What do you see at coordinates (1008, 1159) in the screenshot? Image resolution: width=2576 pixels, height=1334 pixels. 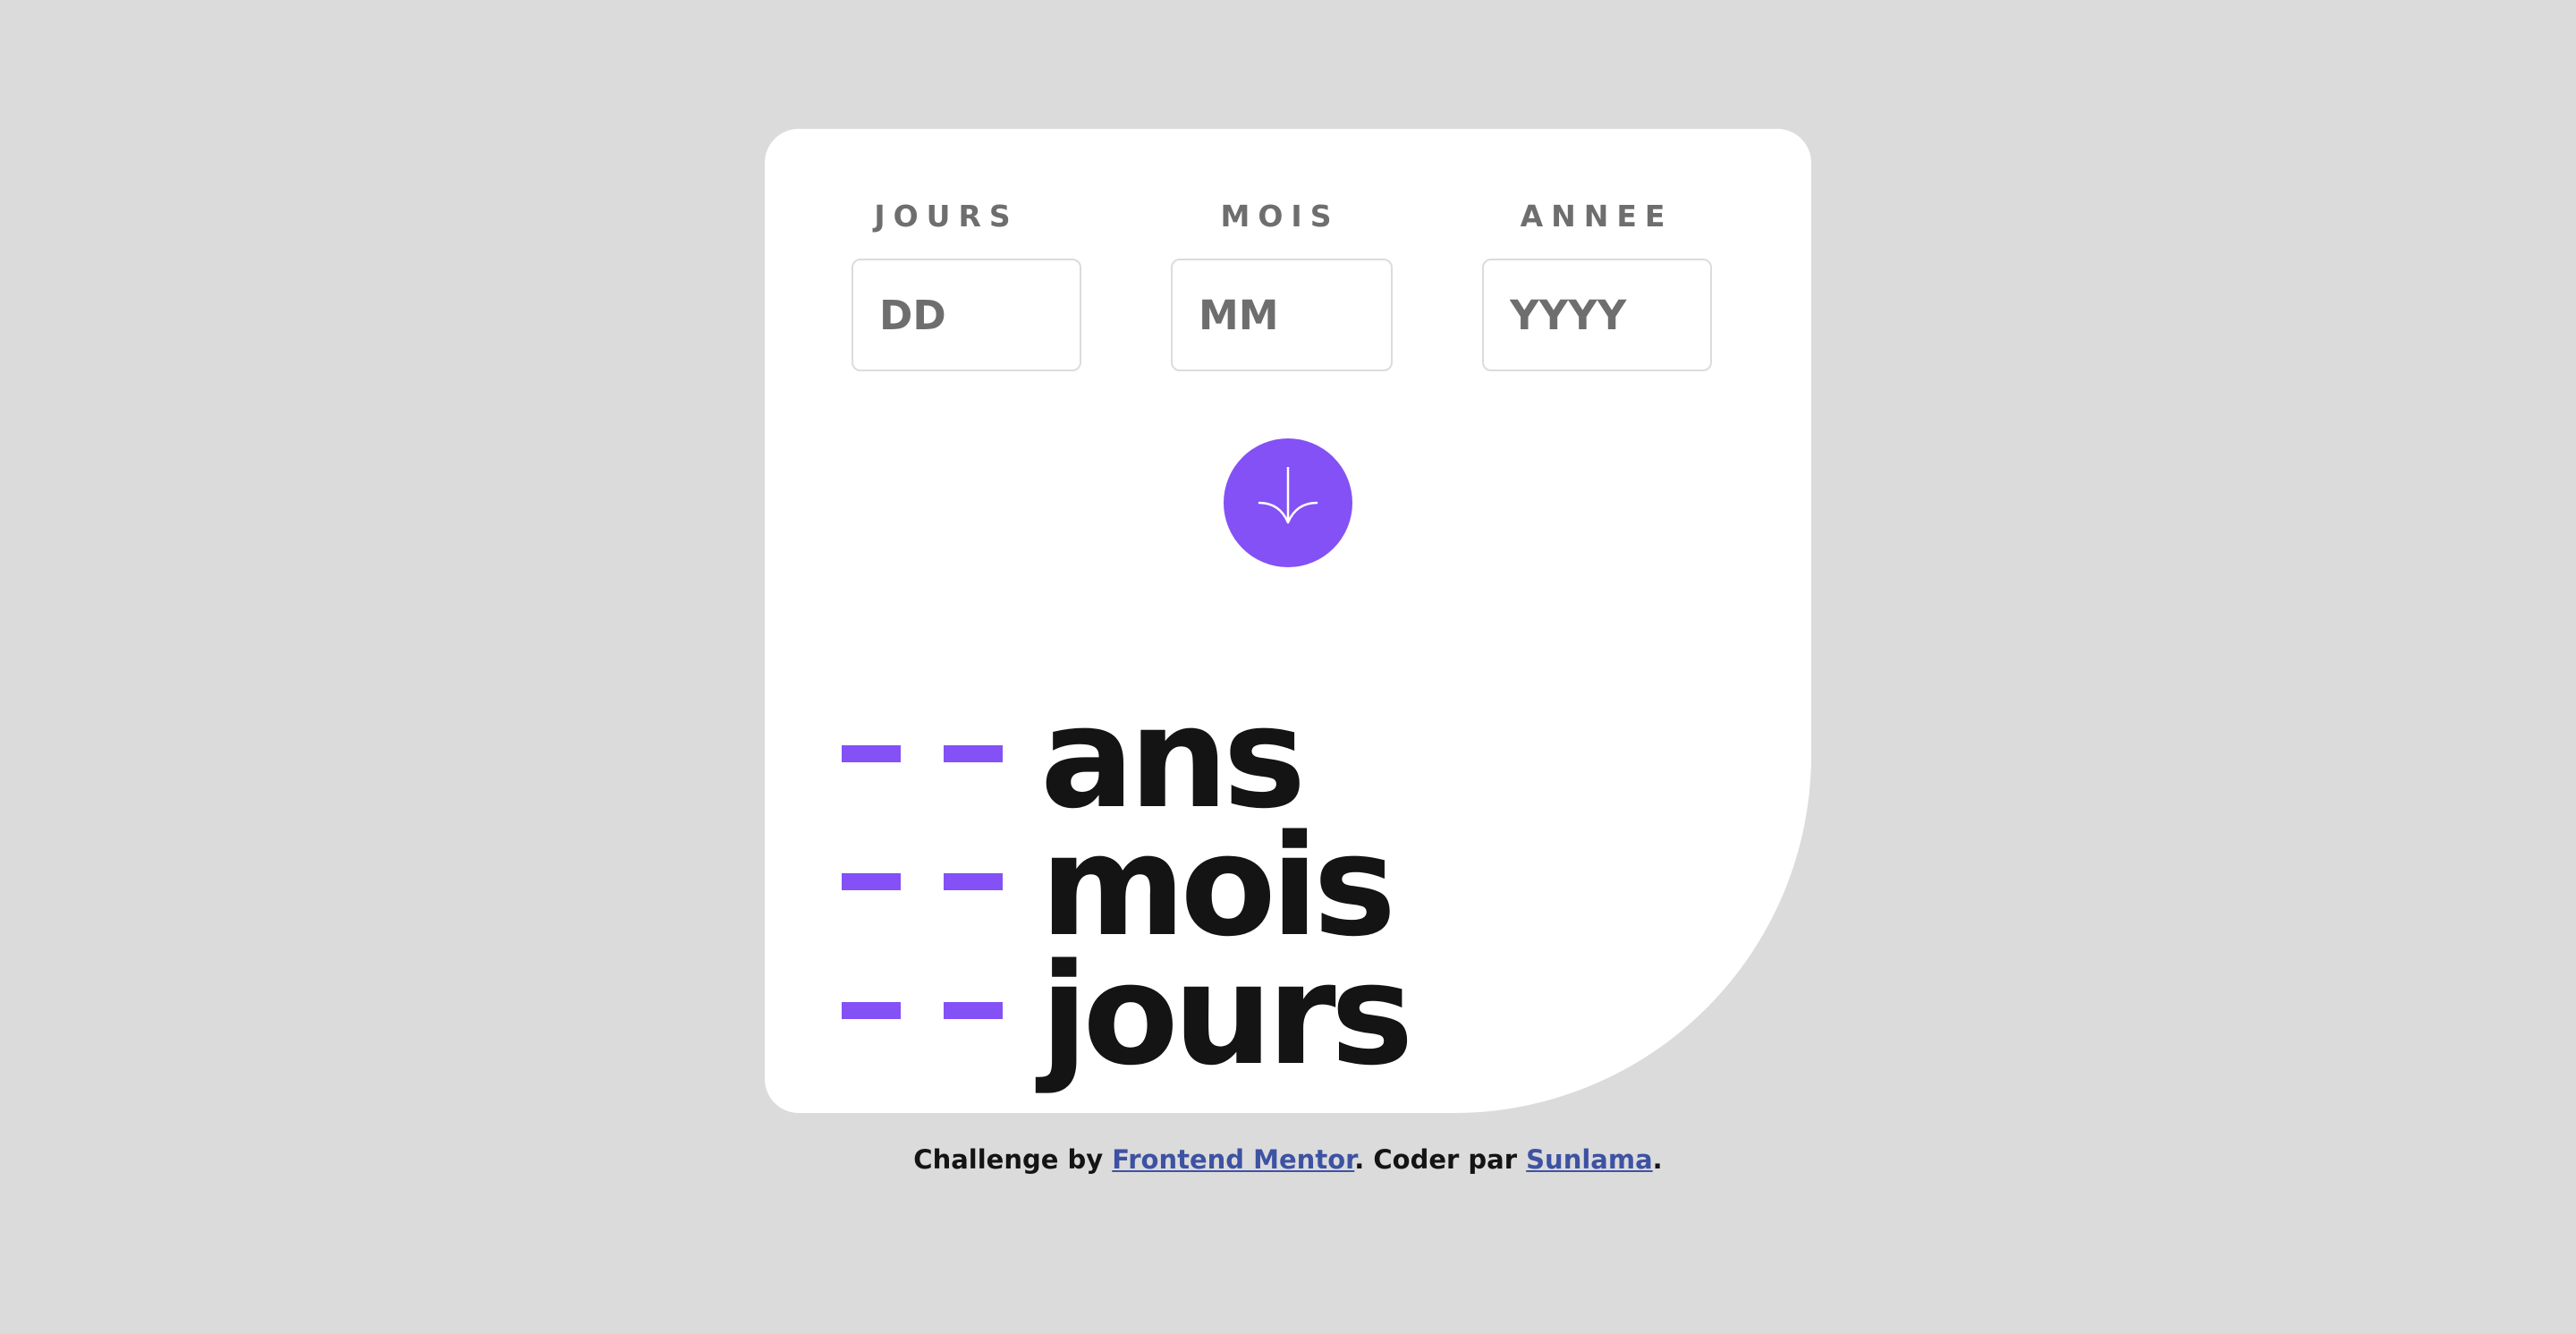 I see `attribution-prefix: Challenge by` at bounding box center [1008, 1159].